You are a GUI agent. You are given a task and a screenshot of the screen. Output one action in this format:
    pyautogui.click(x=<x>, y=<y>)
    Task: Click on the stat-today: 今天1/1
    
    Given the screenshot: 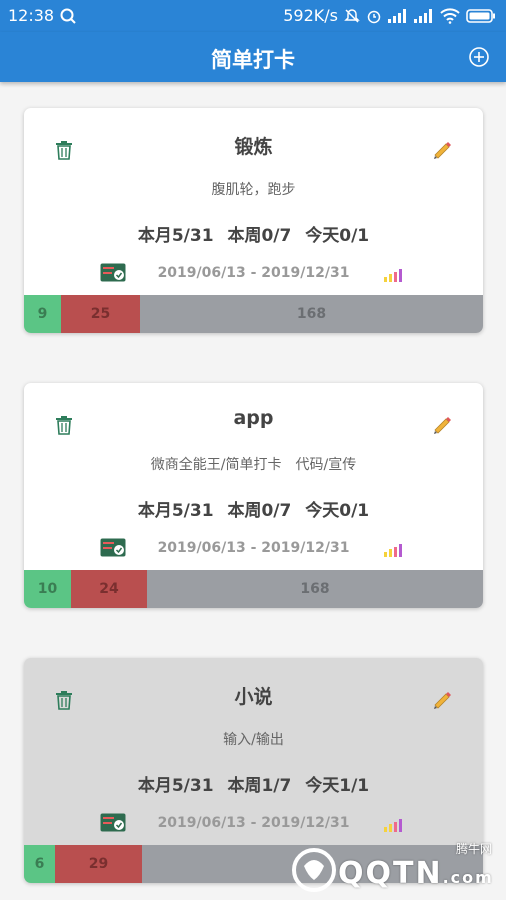 What is the action you would take?
    pyautogui.click(x=337, y=786)
    